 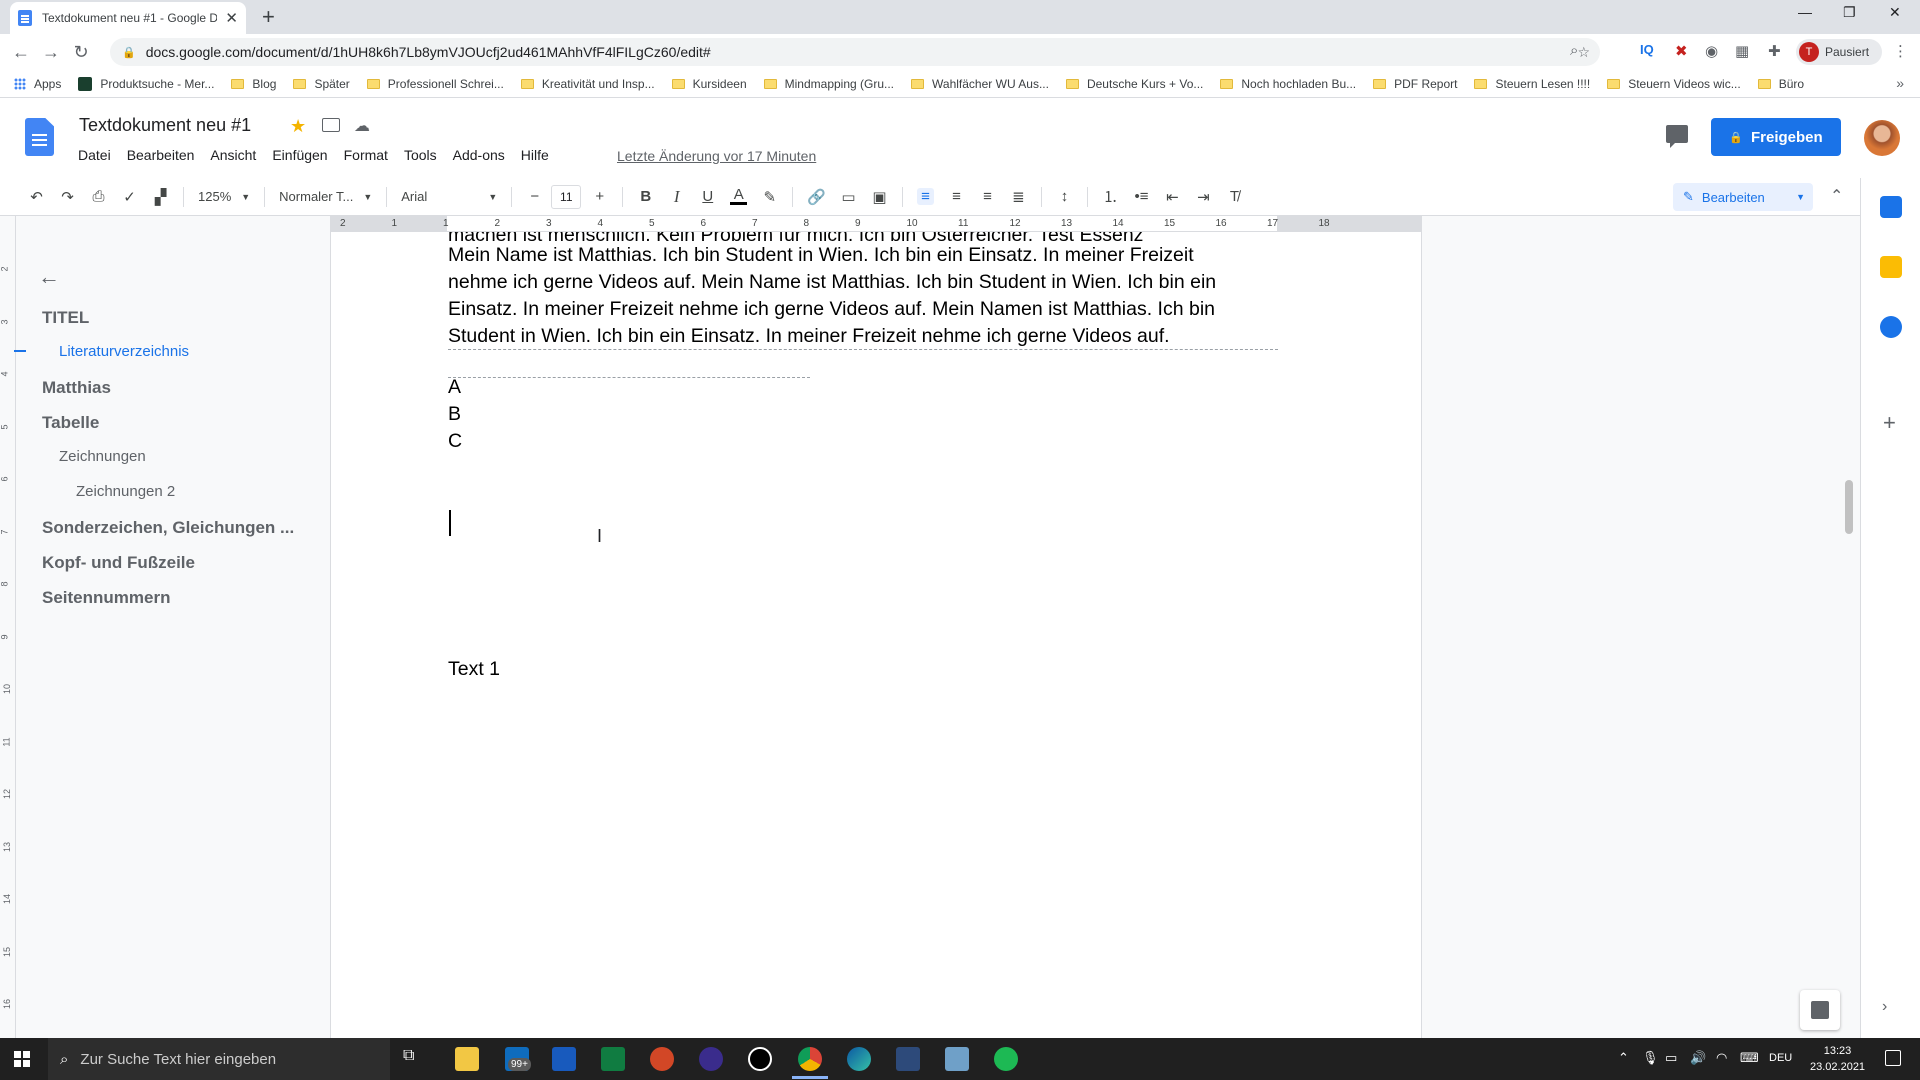 What do you see at coordinates (956, 196) in the screenshot?
I see `align-center-icon: ≡` at bounding box center [956, 196].